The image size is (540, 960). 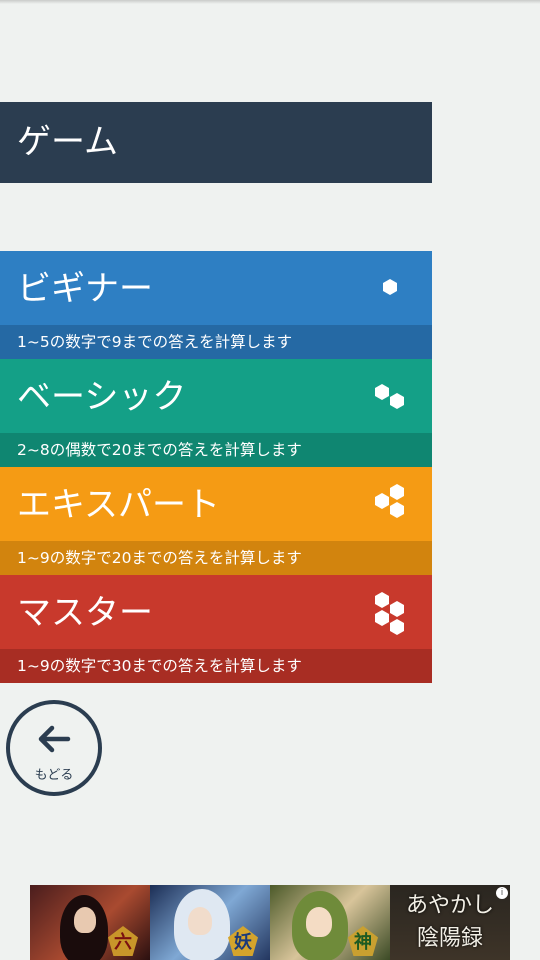 I want to click on level-master: マスター 1~9の数字で30までの答えを計算します, so click(x=216, y=629).